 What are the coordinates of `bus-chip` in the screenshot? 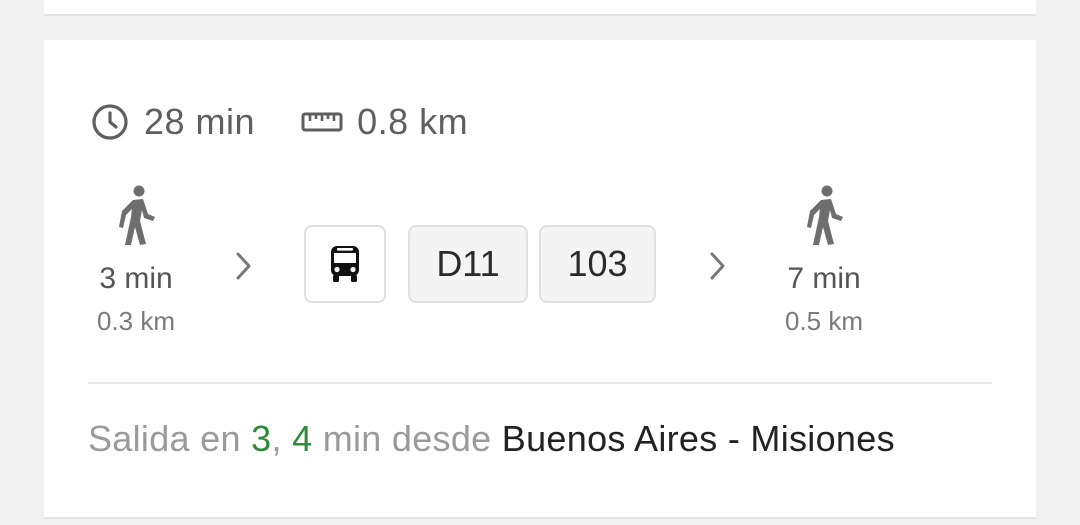 It's located at (345, 264).